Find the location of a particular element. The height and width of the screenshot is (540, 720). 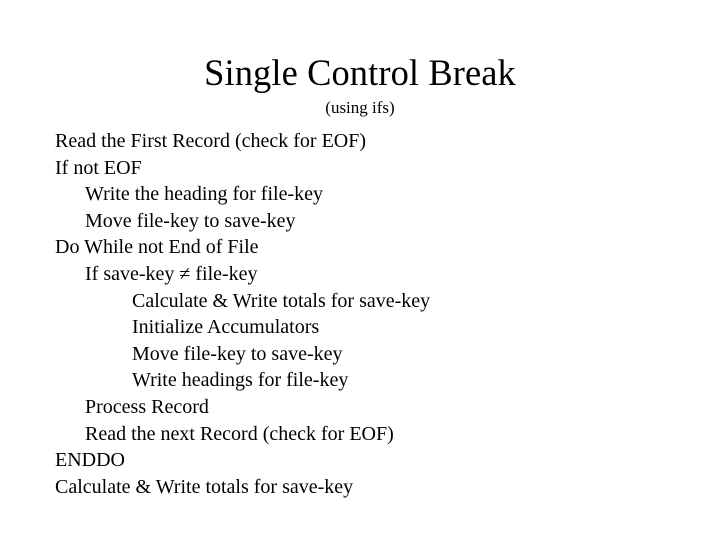

page-title: Single Control Break is located at coordinates (360, 73).